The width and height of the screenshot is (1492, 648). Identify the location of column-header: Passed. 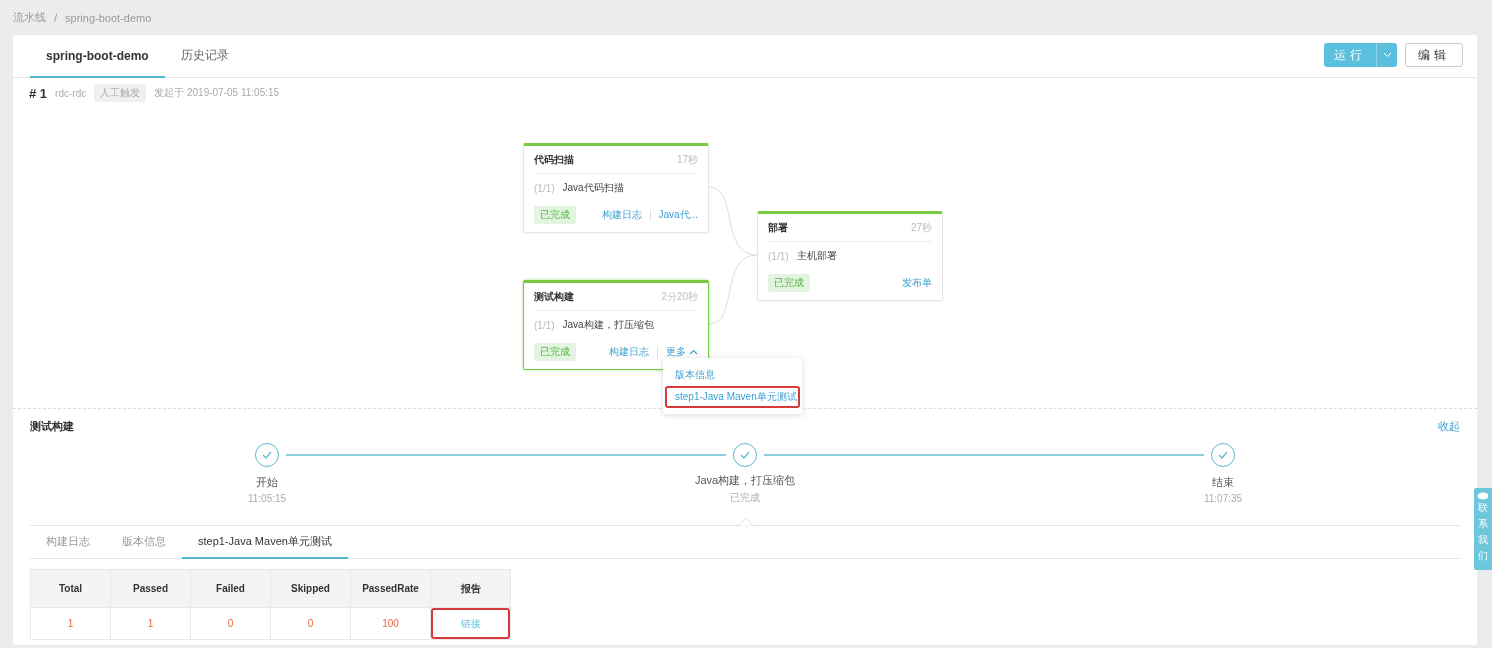
(150, 588).